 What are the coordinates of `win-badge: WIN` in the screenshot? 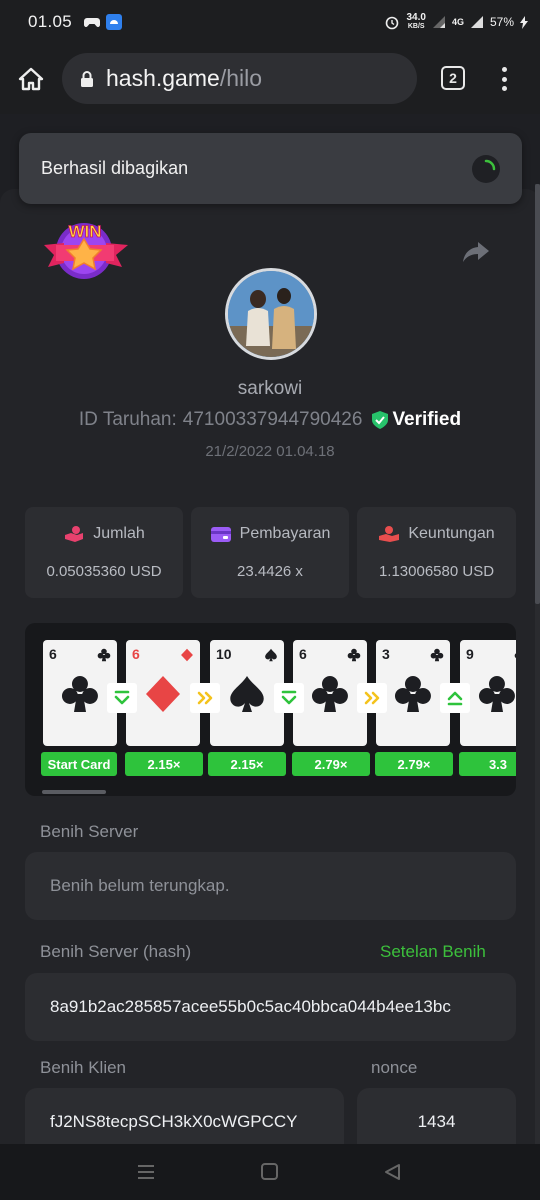 It's located at (86, 250).